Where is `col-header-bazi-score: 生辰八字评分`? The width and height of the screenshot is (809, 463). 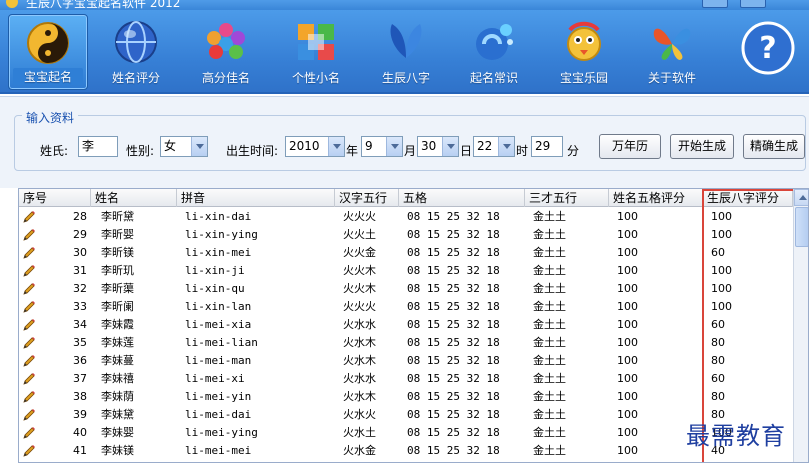 col-header-bazi-score: 生辰八字评分 is located at coordinates (748, 198).